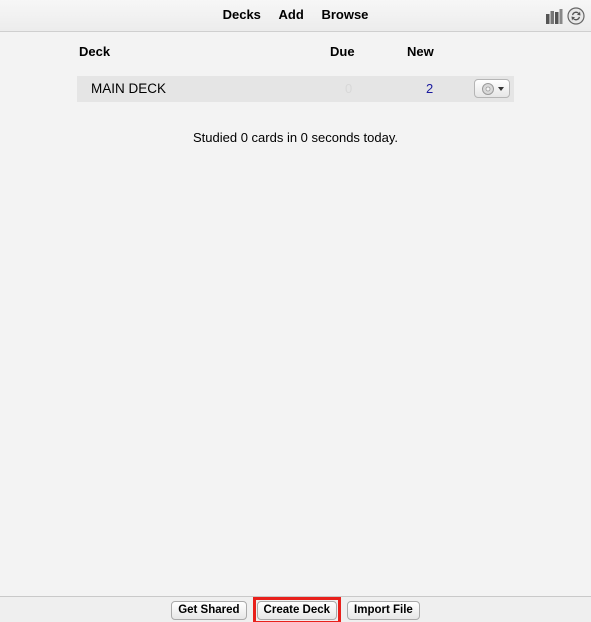  I want to click on bottom-buttons: Get Shared Create Deck Import File, so click(295, 609).